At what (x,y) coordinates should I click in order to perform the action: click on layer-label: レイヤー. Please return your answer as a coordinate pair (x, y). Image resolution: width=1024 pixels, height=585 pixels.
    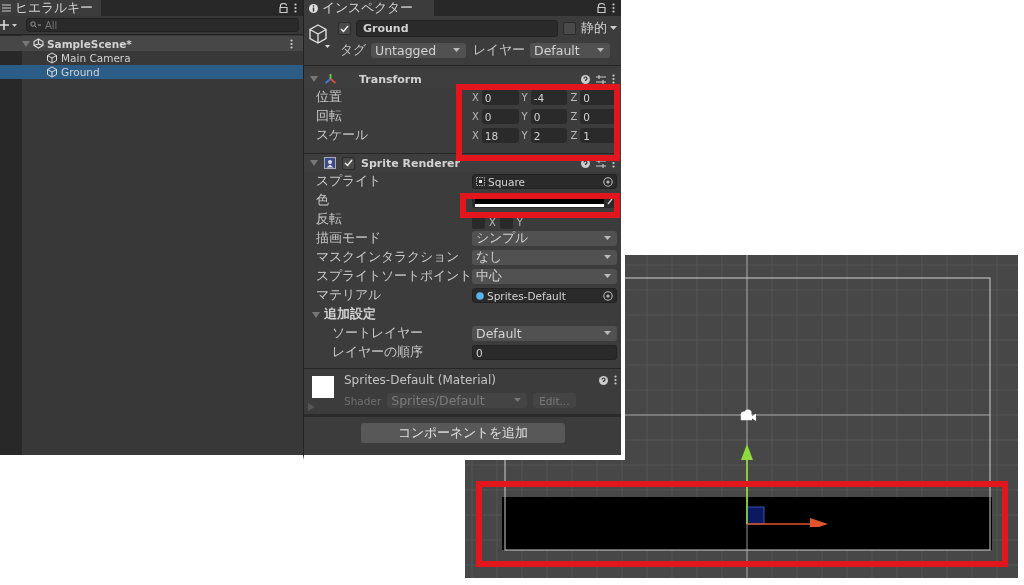
    Looking at the image, I should click on (499, 50).